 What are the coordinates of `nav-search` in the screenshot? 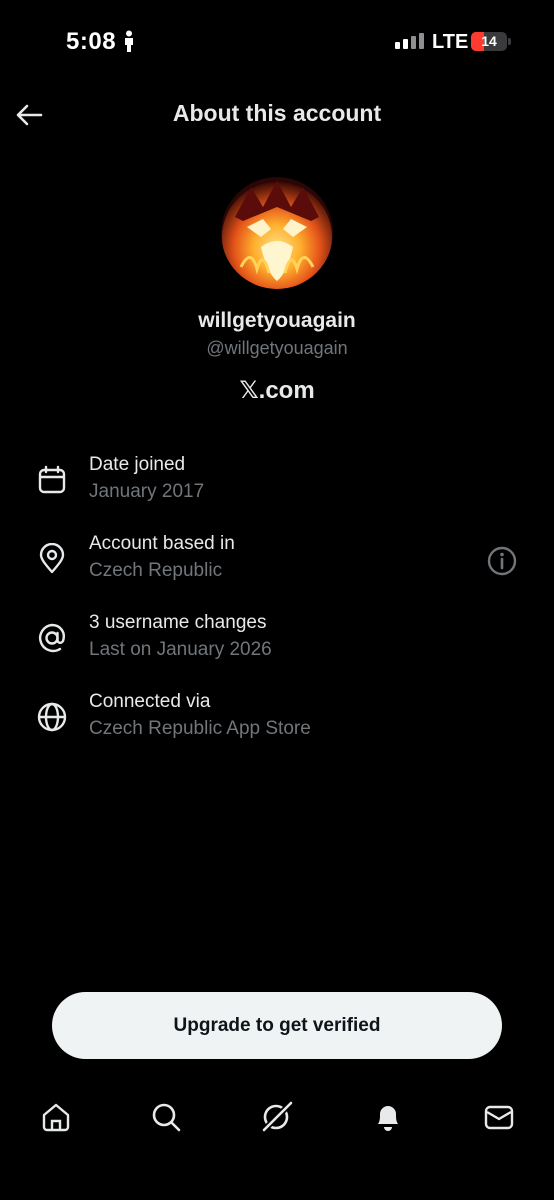 It's located at (166, 1117).